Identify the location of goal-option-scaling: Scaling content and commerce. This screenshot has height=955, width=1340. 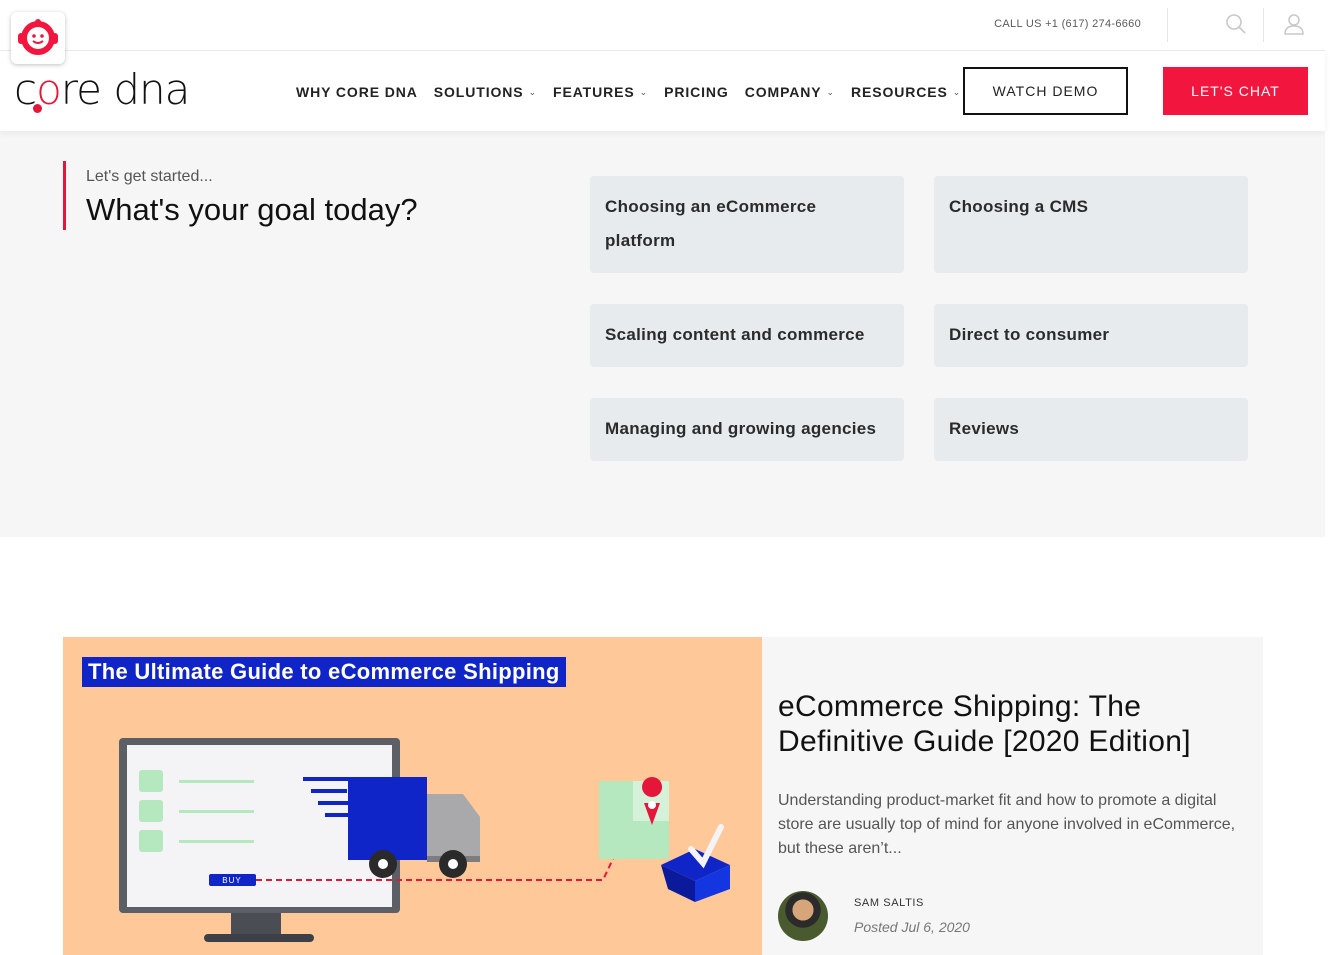
(747, 335).